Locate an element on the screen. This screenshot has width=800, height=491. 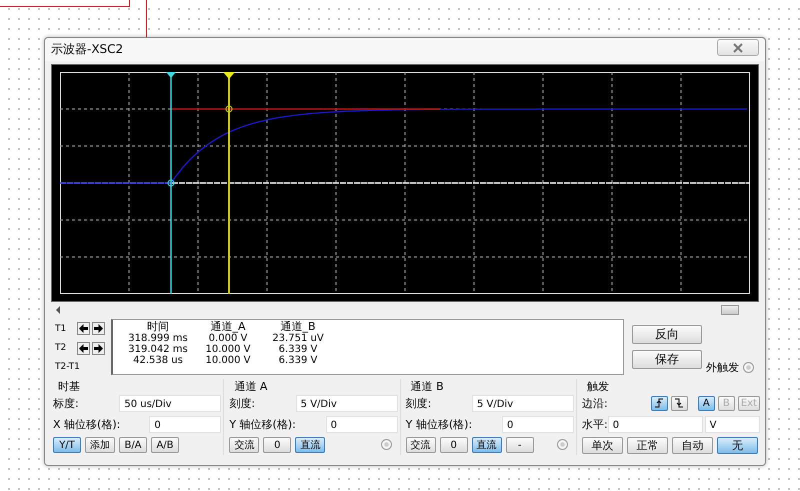
field-label: 标度: is located at coordinates (66, 403).